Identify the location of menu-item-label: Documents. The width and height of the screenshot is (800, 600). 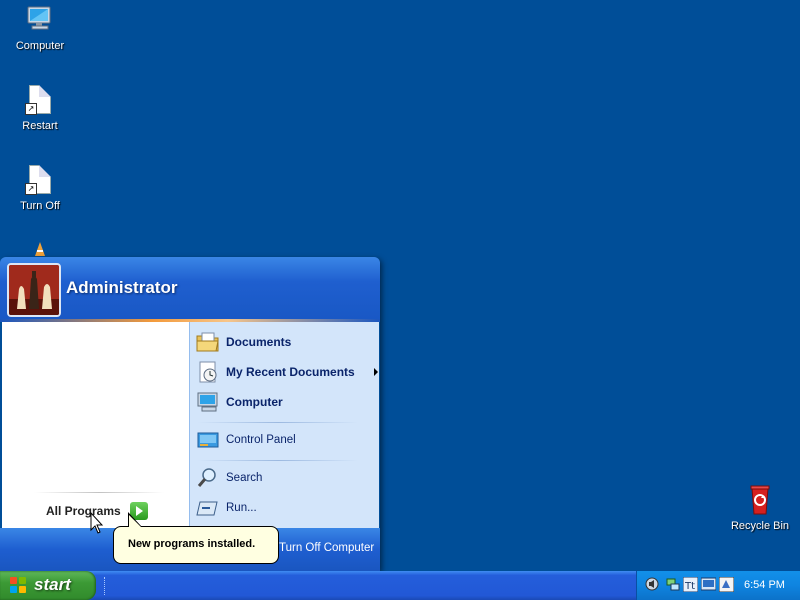
(259, 342).